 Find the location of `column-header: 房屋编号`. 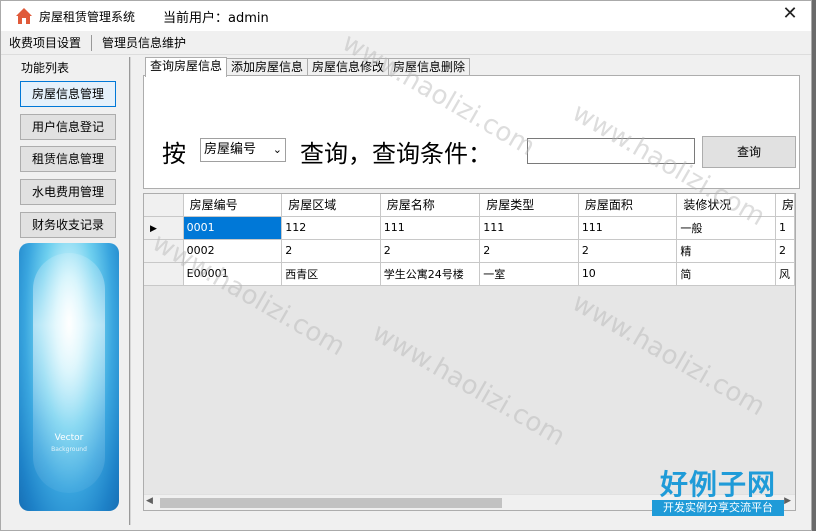

column-header: 房屋编号 is located at coordinates (233, 205).